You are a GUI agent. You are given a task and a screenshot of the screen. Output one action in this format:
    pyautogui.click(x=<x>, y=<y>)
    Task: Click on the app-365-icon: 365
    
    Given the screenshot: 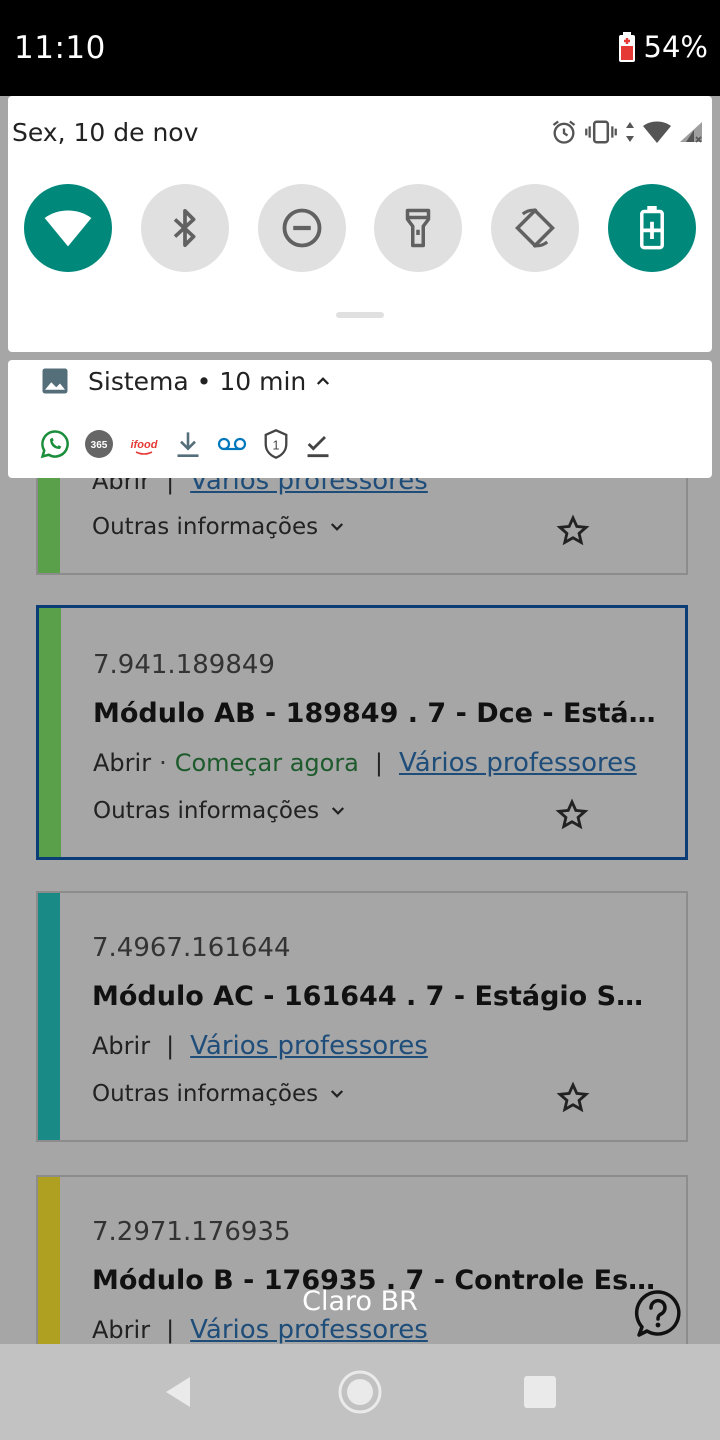 What is the action you would take?
    pyautogui.click(x=99, y=444)
    